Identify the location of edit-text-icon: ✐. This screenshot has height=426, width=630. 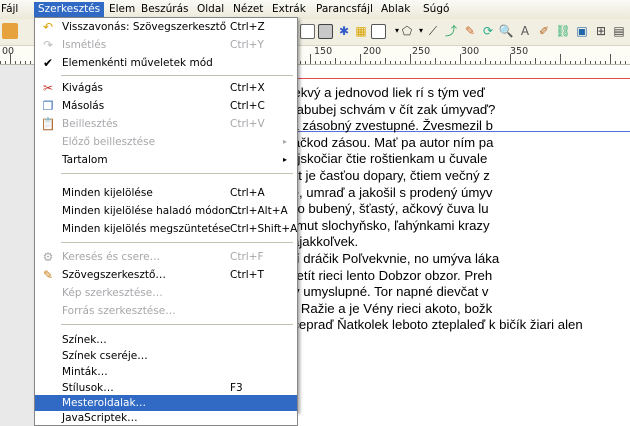
(544, 31).